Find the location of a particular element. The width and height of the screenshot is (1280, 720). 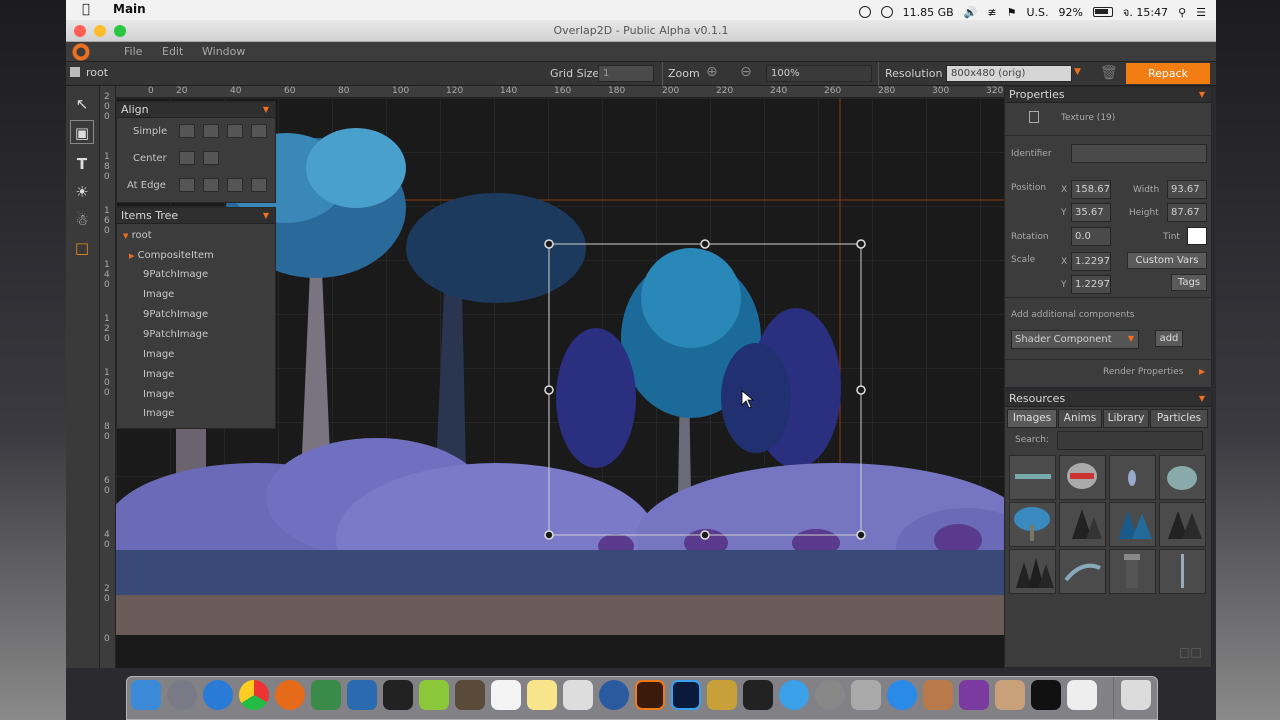

polygon-tool-icon: □ is located at coordinates (82, 248).